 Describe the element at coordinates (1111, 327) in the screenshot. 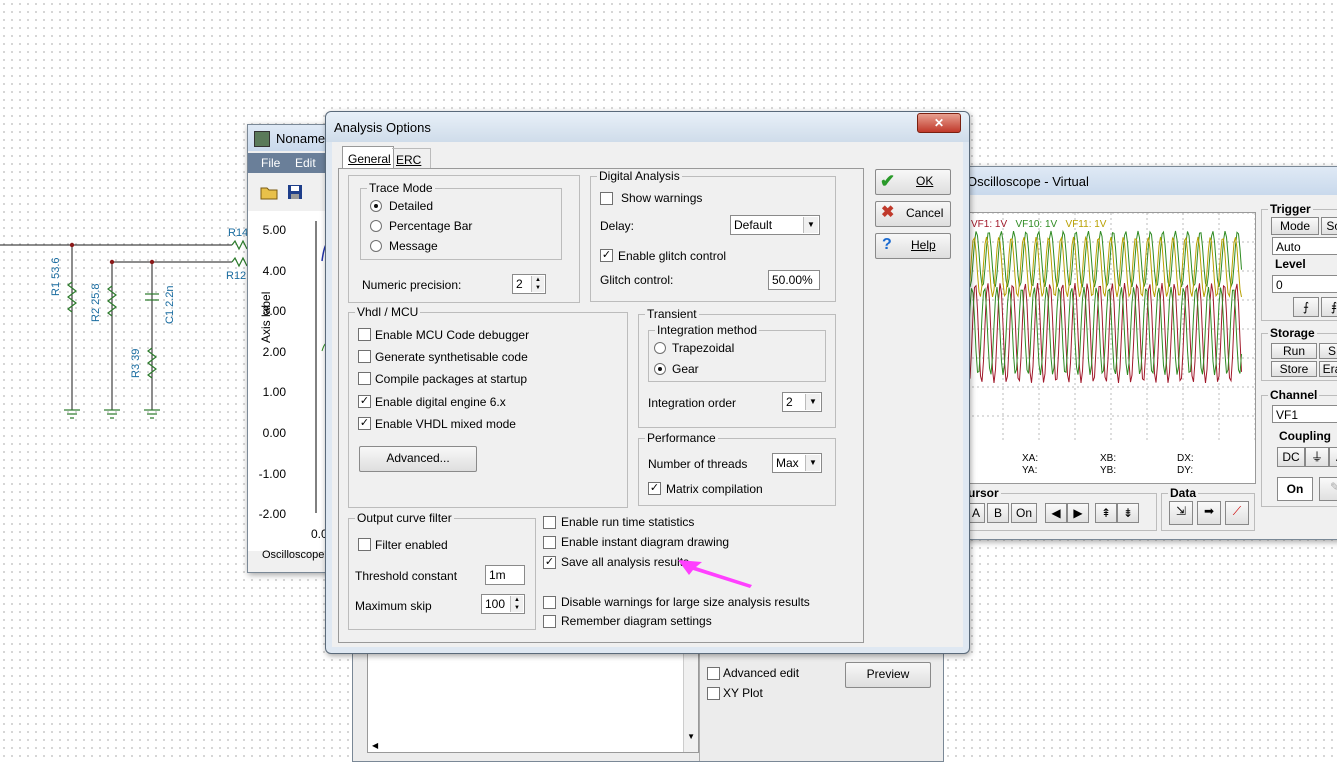

I see `scope-traces` at that location.